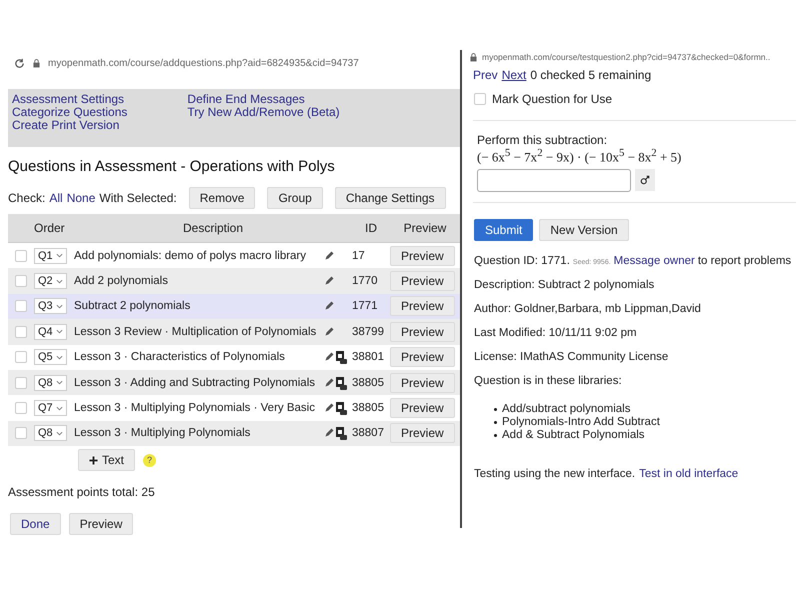  I want to click on url-text: myopenmath.com/course/testquestion2.php?cid=94737&checked=0&formn.., so click(626, 57).